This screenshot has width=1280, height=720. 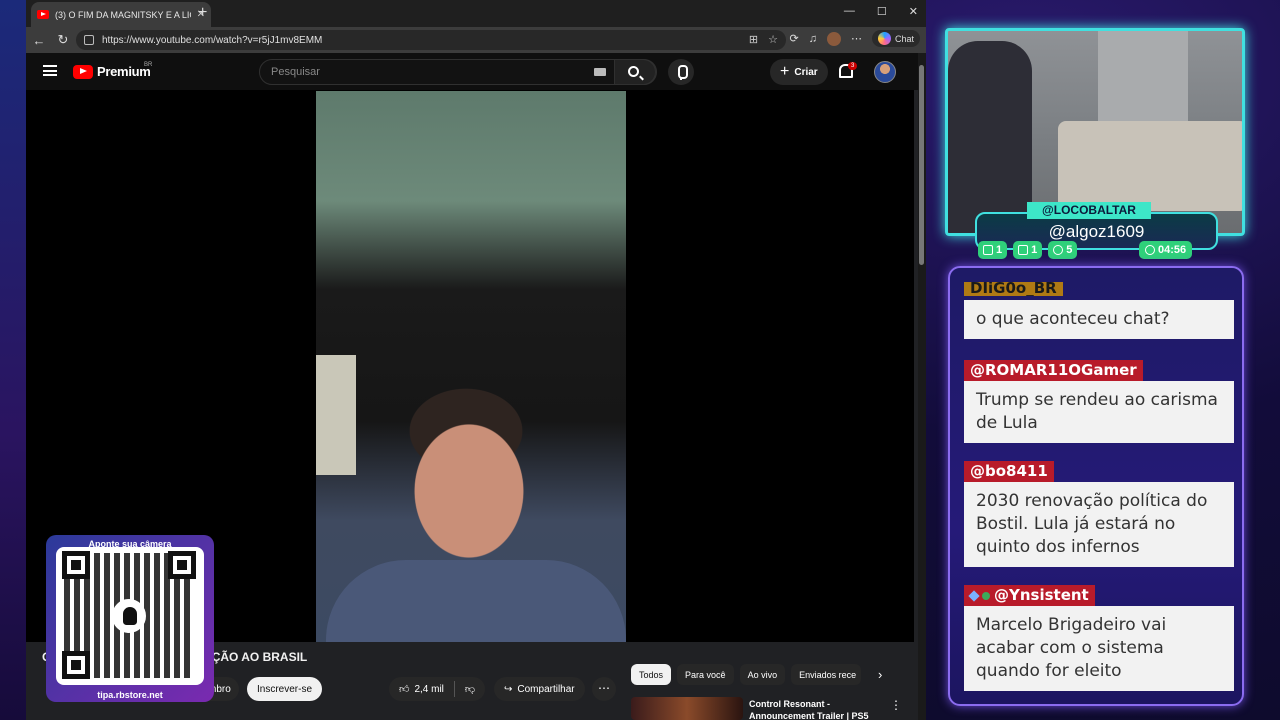 I want to click on chat-username-badged: @Ynsistent, so click(x=1029, y=595).